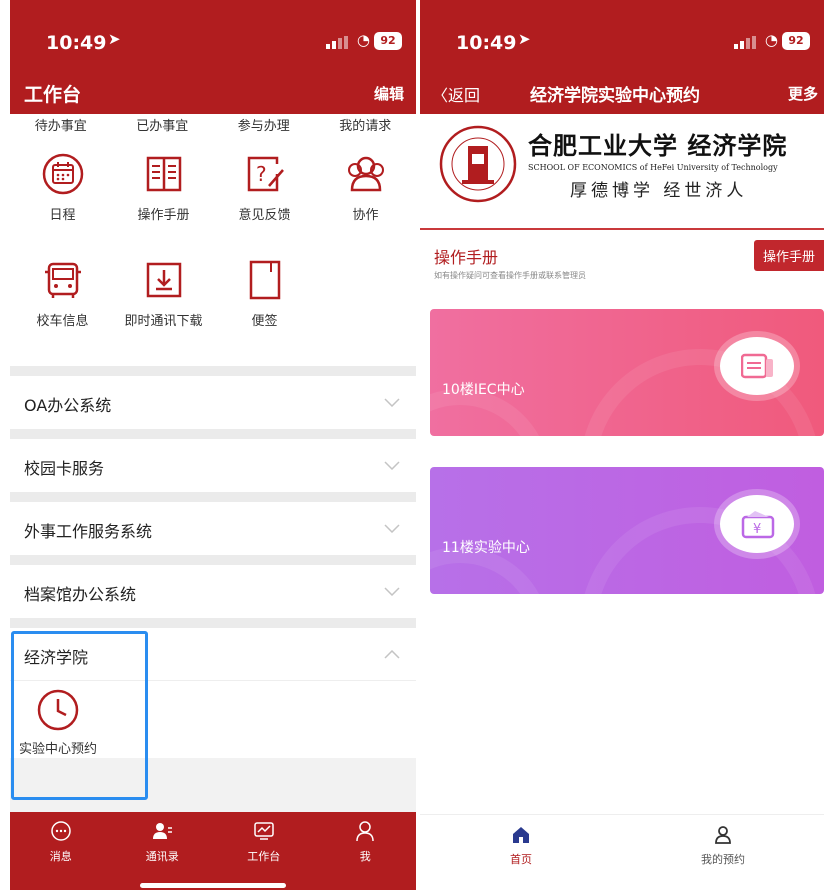 Image resolution: width=824 pixels, height=890 pixels. What do you see at coordinates (478, 164) in the screenshot?
I see `university-seal-icon` at bounding box center [478, 164].